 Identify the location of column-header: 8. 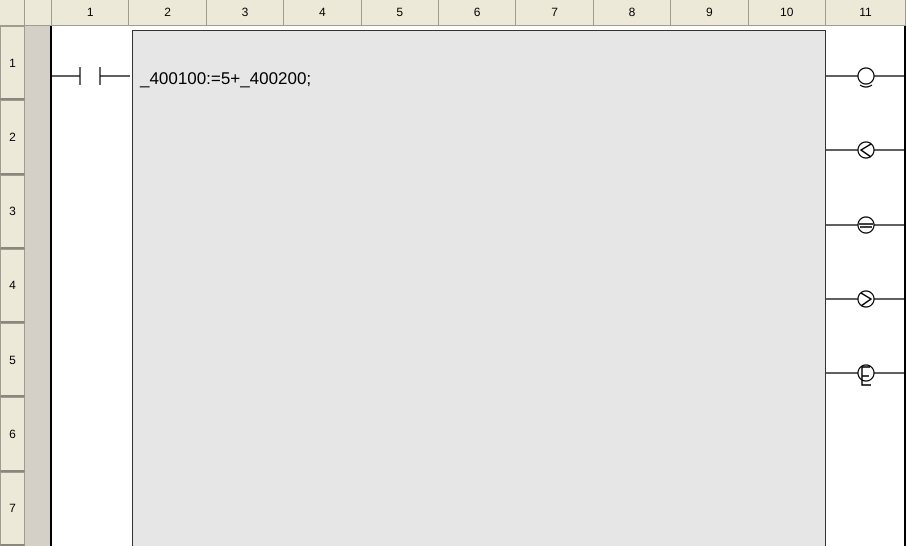
(633, 12).